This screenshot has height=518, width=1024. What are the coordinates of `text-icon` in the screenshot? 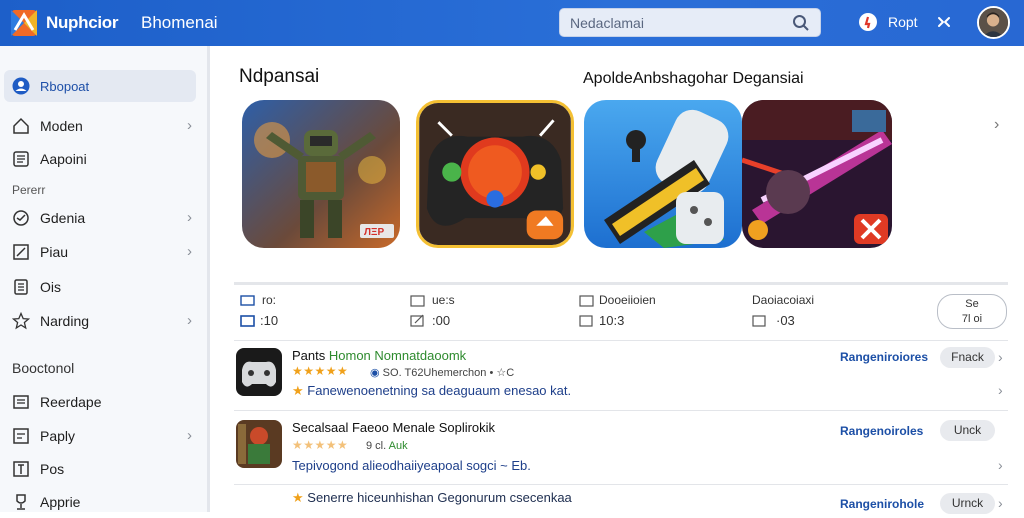 It's located at (21, 469).